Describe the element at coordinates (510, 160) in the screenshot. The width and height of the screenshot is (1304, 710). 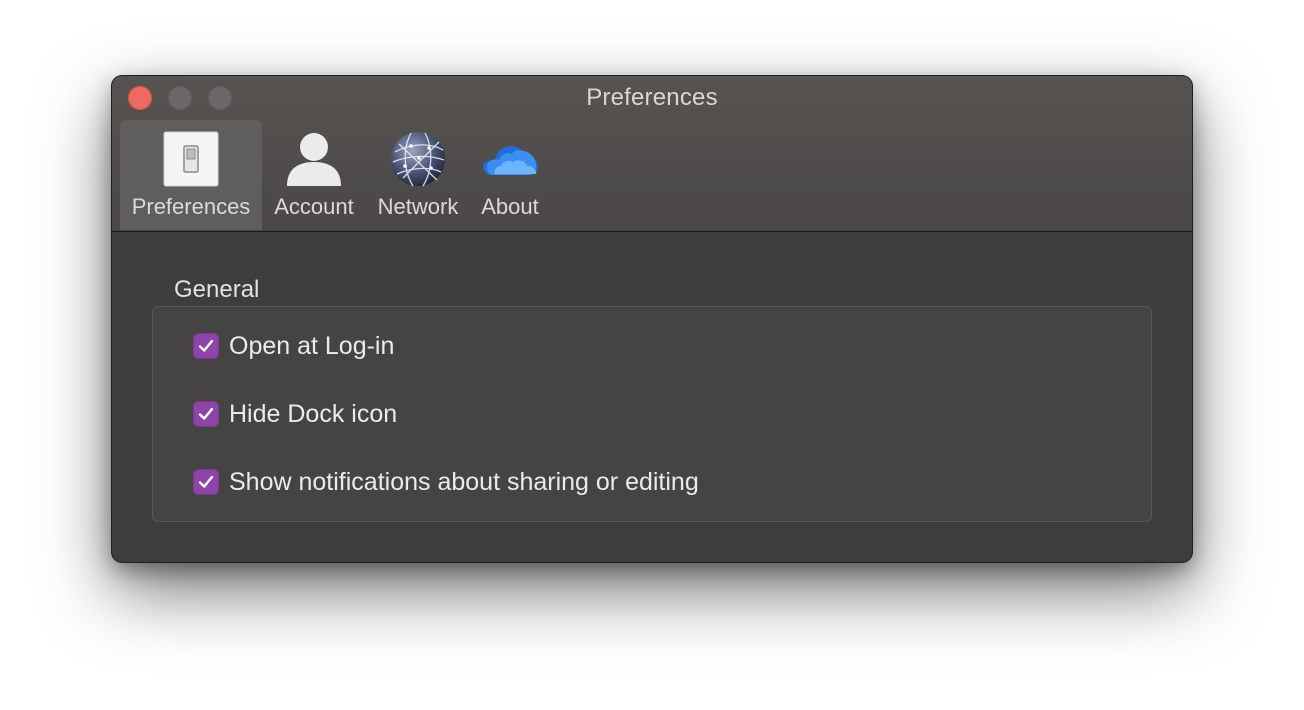
I see `onedrive-cloud-icon` at that location.